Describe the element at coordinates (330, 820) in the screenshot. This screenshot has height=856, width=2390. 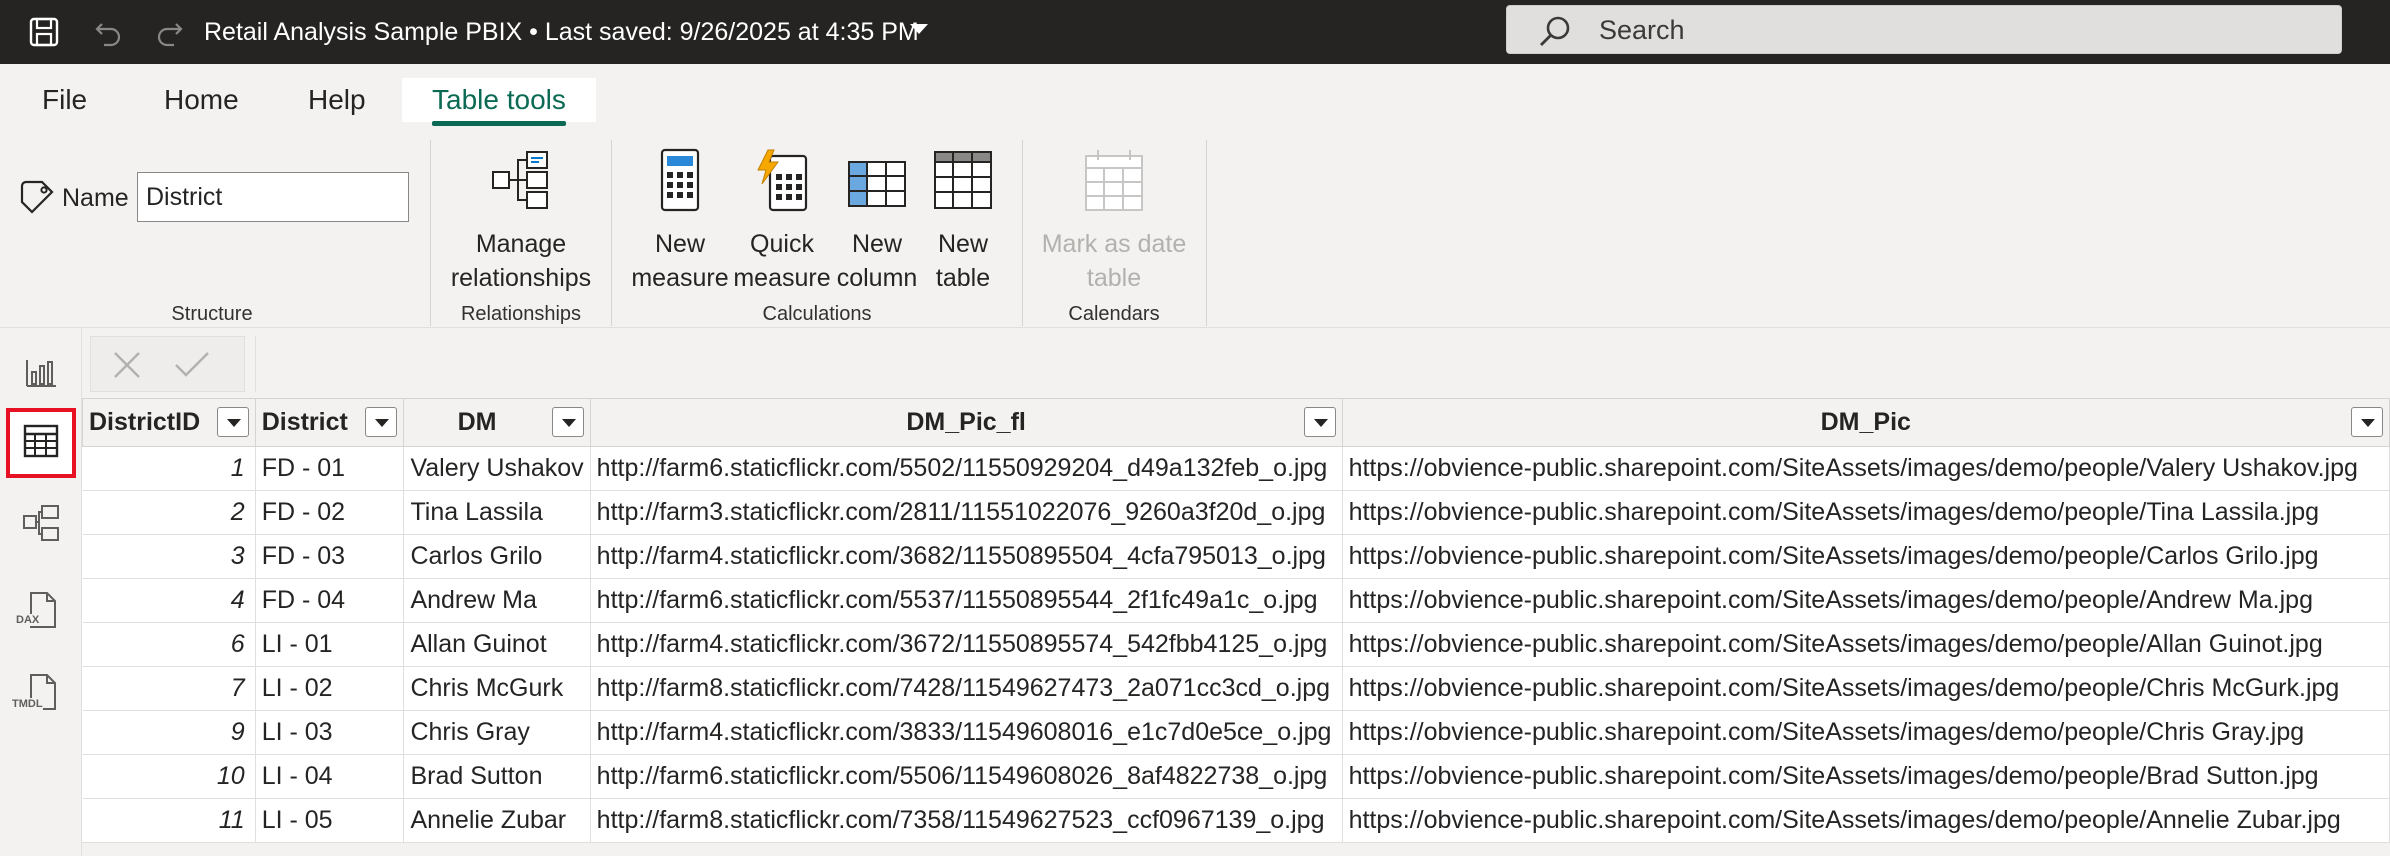
I see `table-cell: LI - 05` at that location.